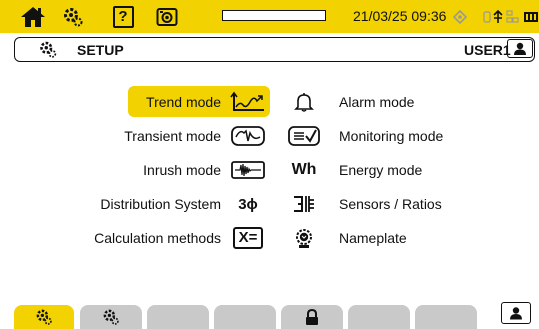 Image resolution: width=539 pixels, height=329 pixels. Describe the element at coordinates (167, 16) in the screenshot. I see `camera-icon` at that location.